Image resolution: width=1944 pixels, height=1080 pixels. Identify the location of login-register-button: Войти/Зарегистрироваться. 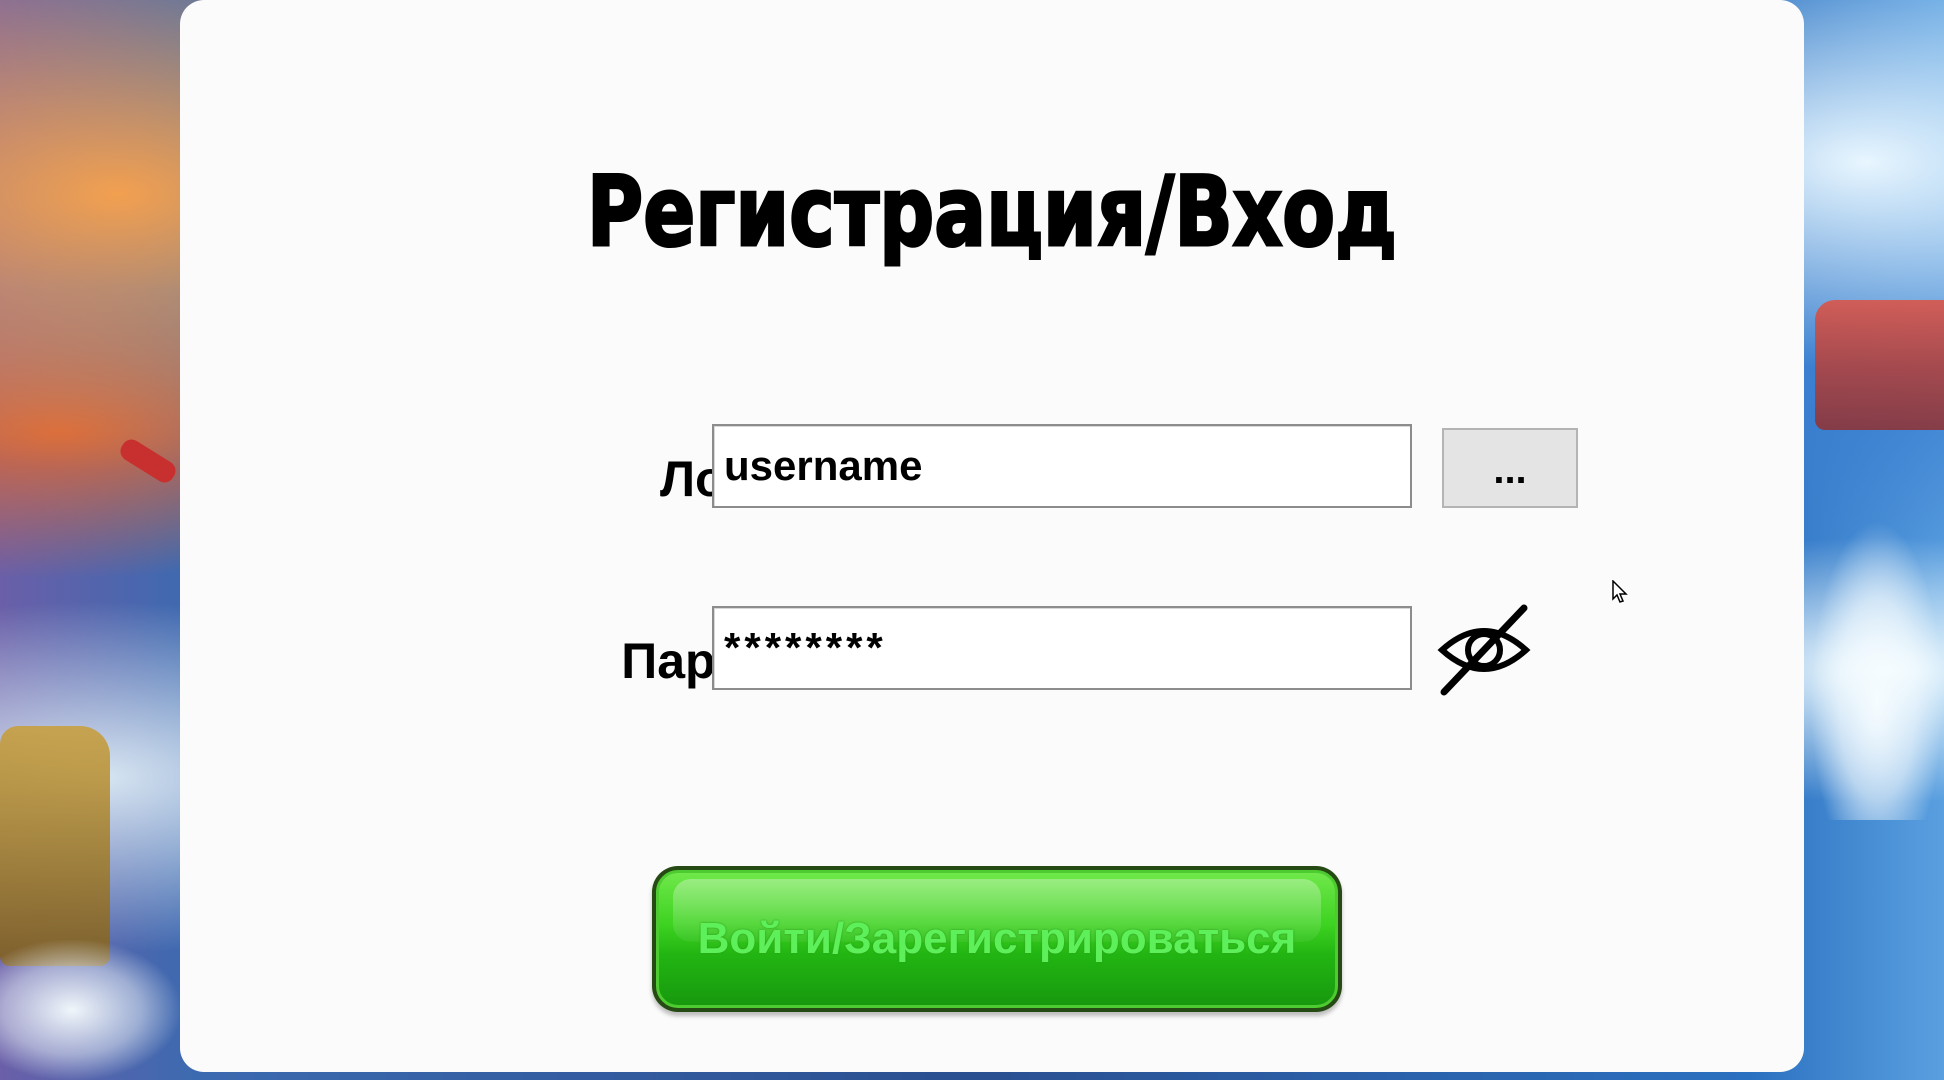
(997, 939).